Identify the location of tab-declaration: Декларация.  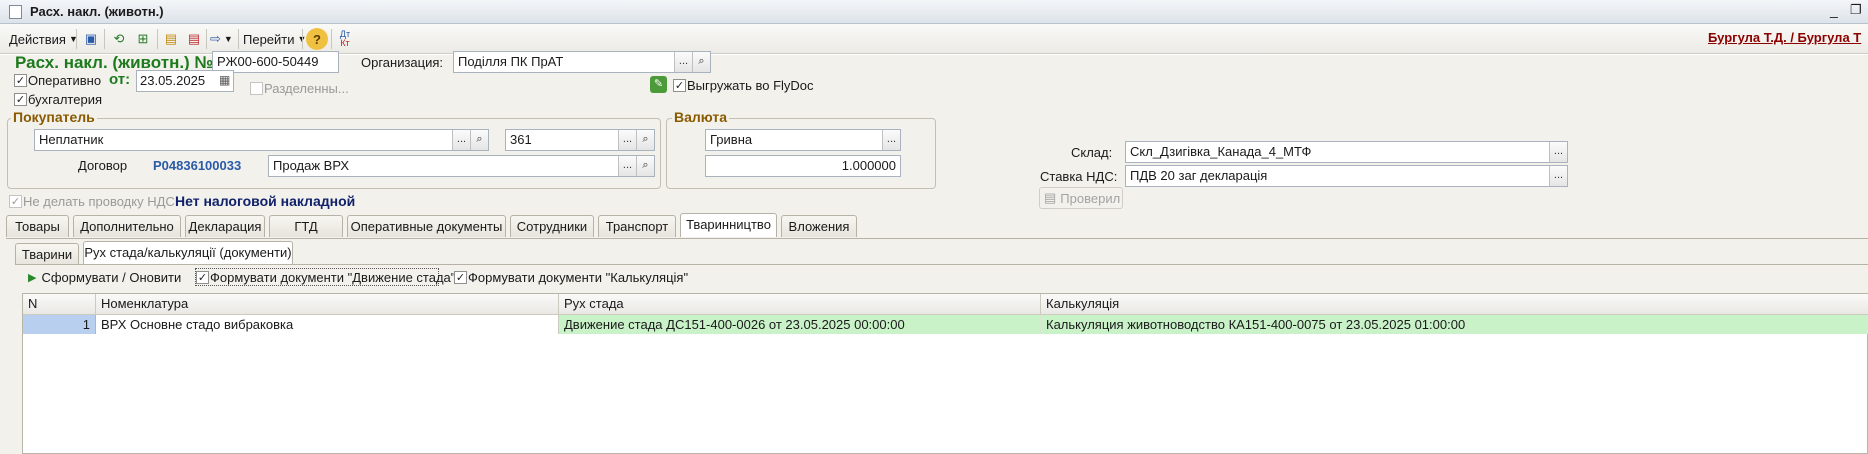
(225, 226).